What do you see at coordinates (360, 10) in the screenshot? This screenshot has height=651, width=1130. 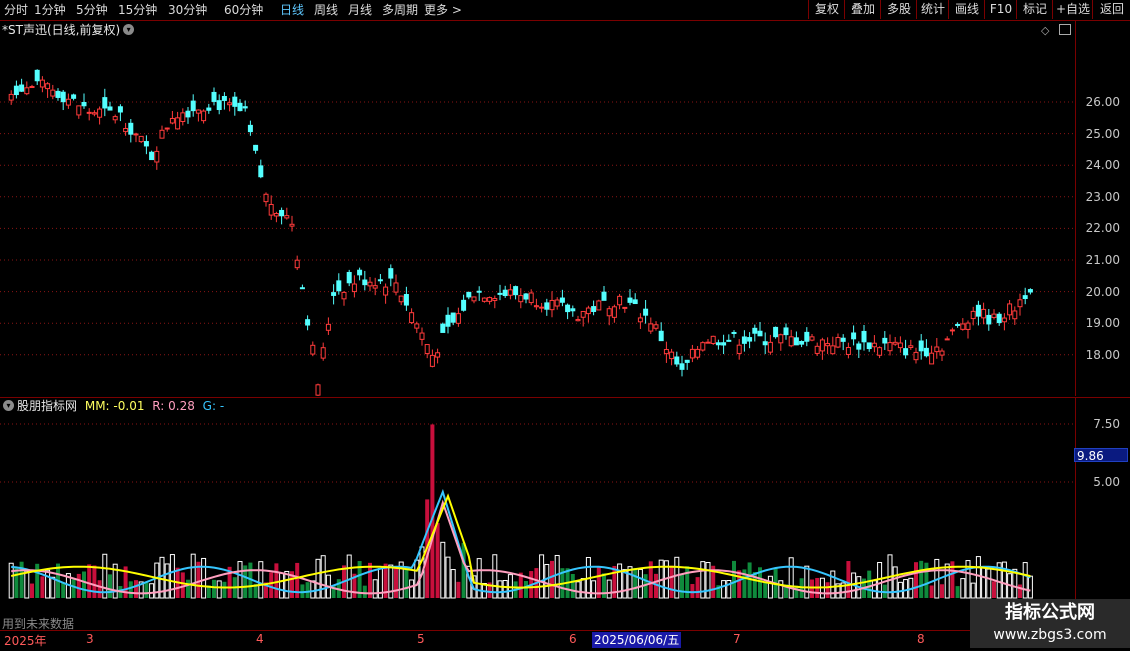 I see `period-9: 月线` at bounding box center [360, 10].